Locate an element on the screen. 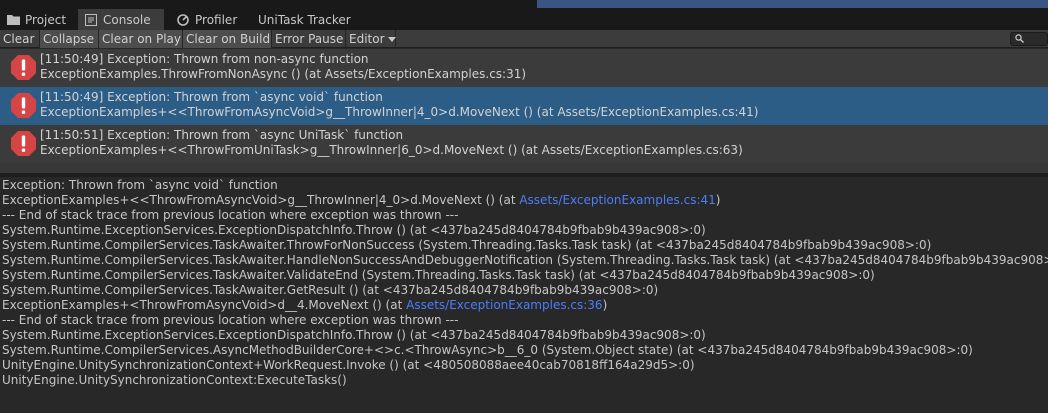 The width and height of the screenshot is (1048, 413). clear-on-play-toggle: Clear on Play is located at coordinates (141, 39).